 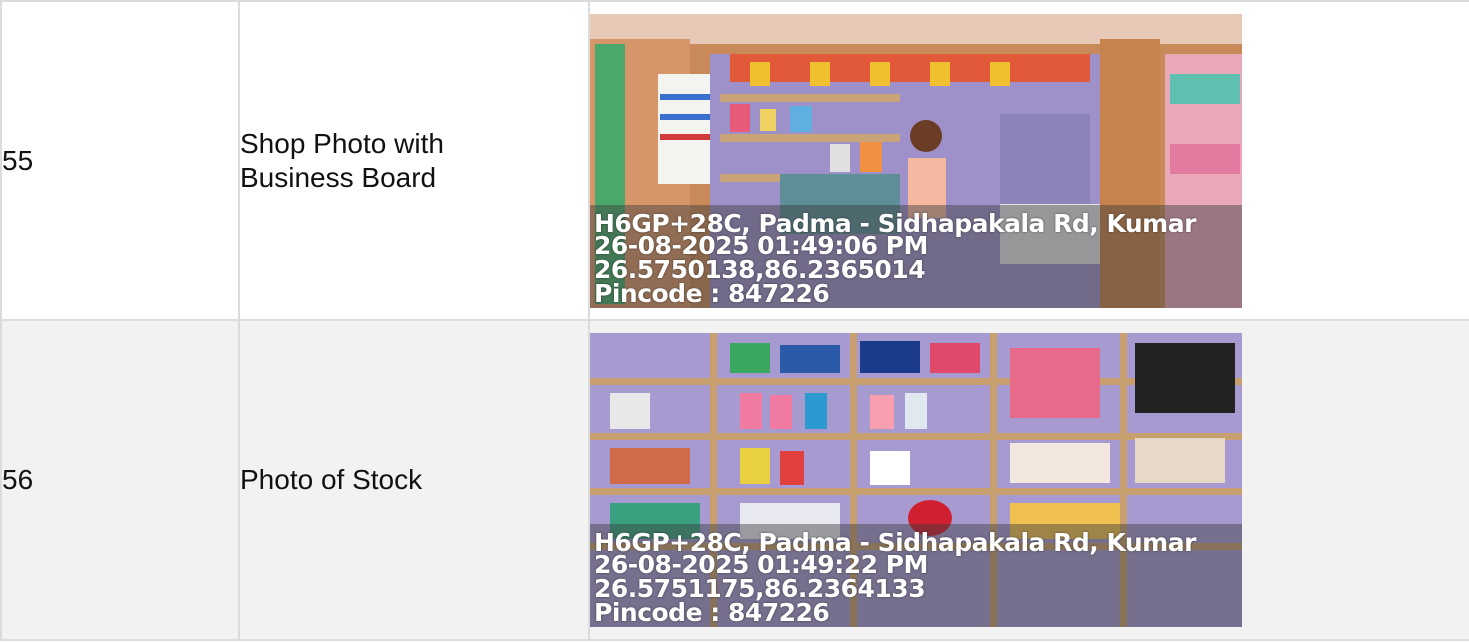 I want to click on document-title-cell: Photo of Stock, so click(x=414, y=480).